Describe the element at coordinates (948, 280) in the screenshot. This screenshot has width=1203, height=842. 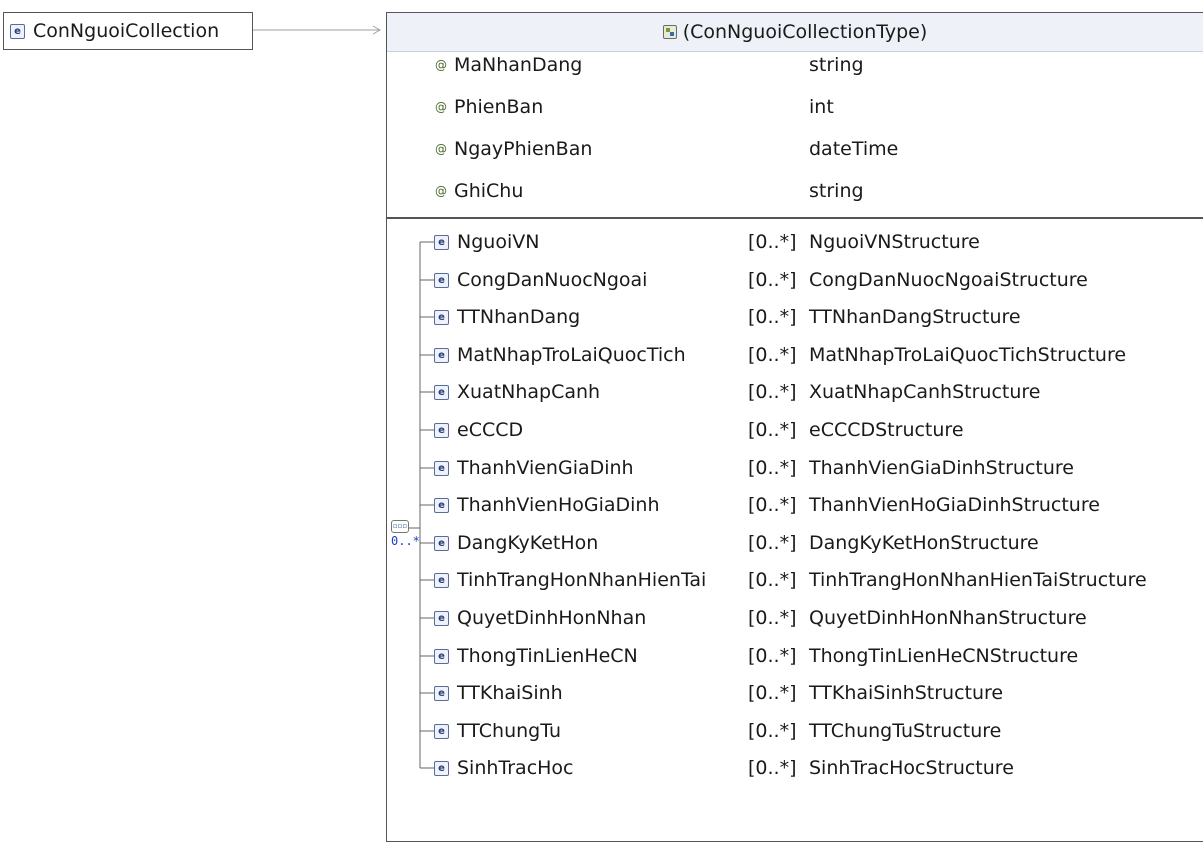
I see `element-type: CongDanNuocNgoaiStructure` at that location.